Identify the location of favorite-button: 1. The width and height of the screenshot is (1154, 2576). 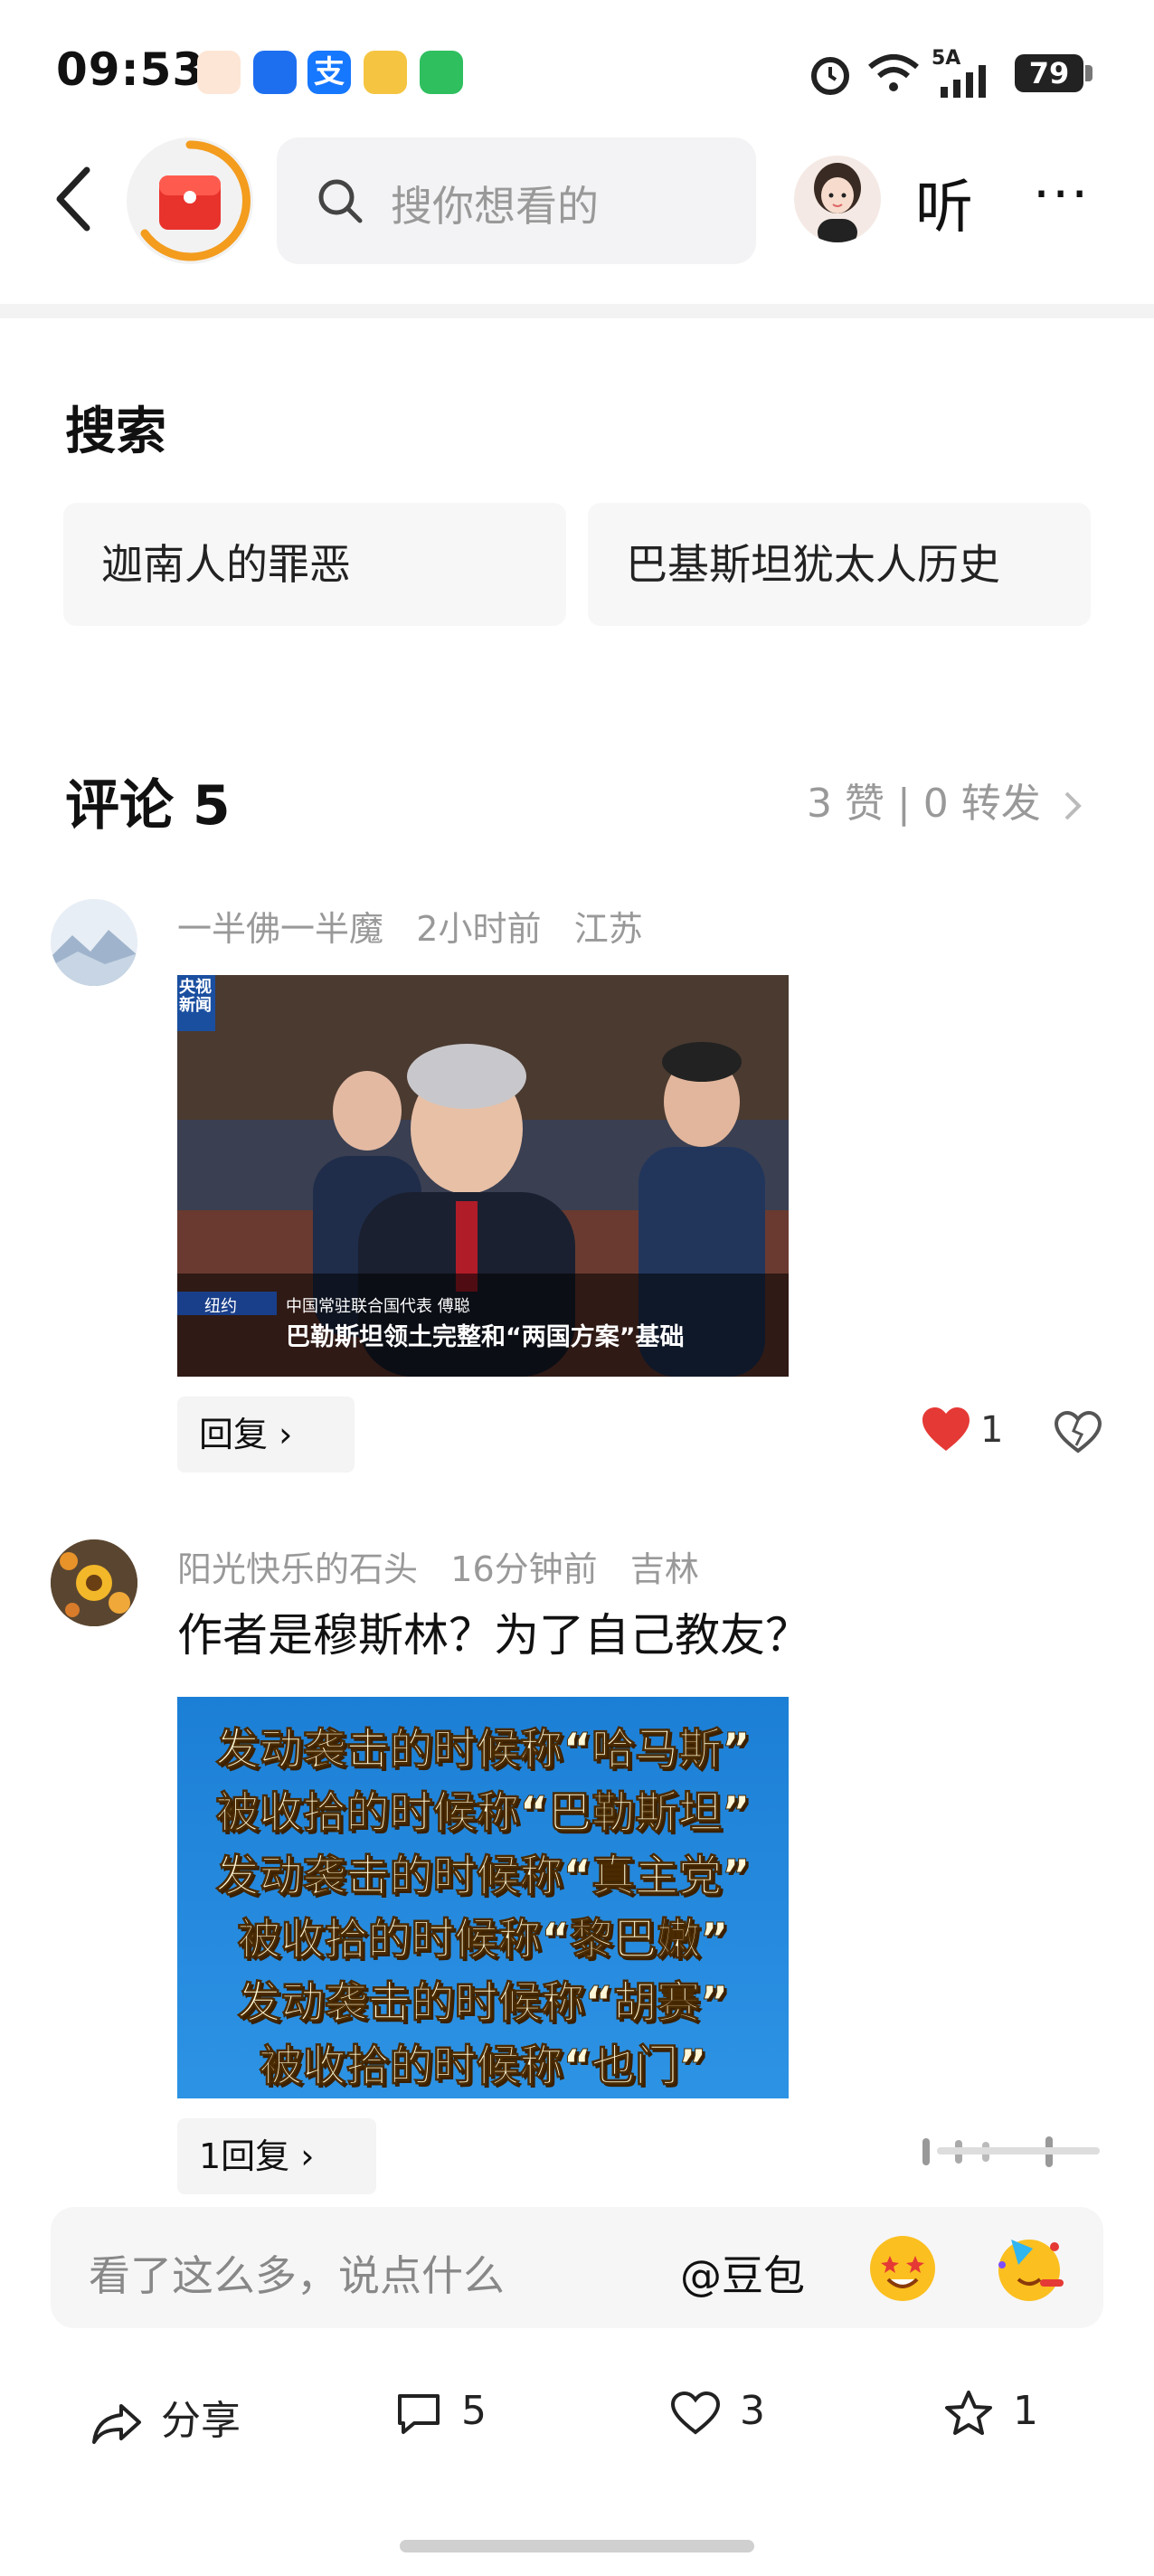
(990, 2413).